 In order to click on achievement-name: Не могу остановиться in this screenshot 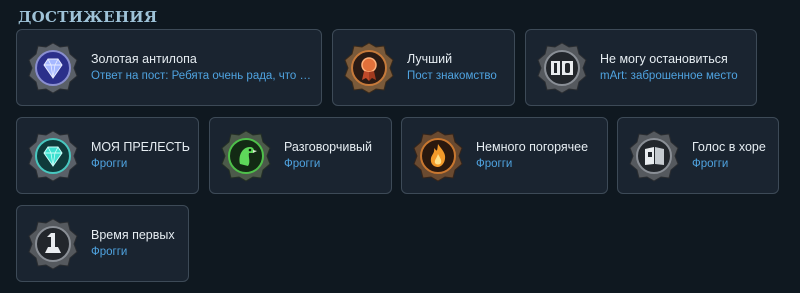, I will do `click(664, 59)`.